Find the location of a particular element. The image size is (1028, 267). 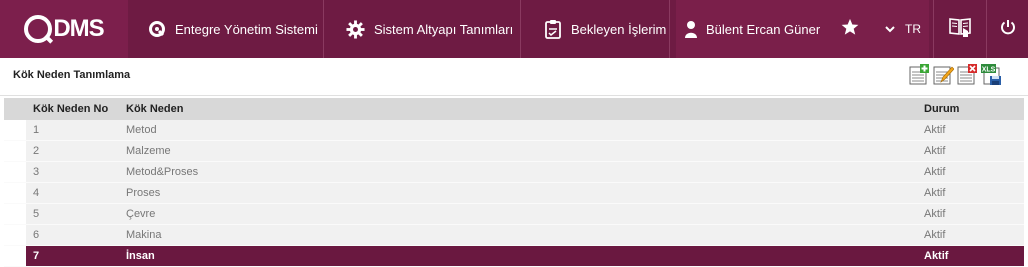

cell-name: İnsan is located at coordinates (140, 256).